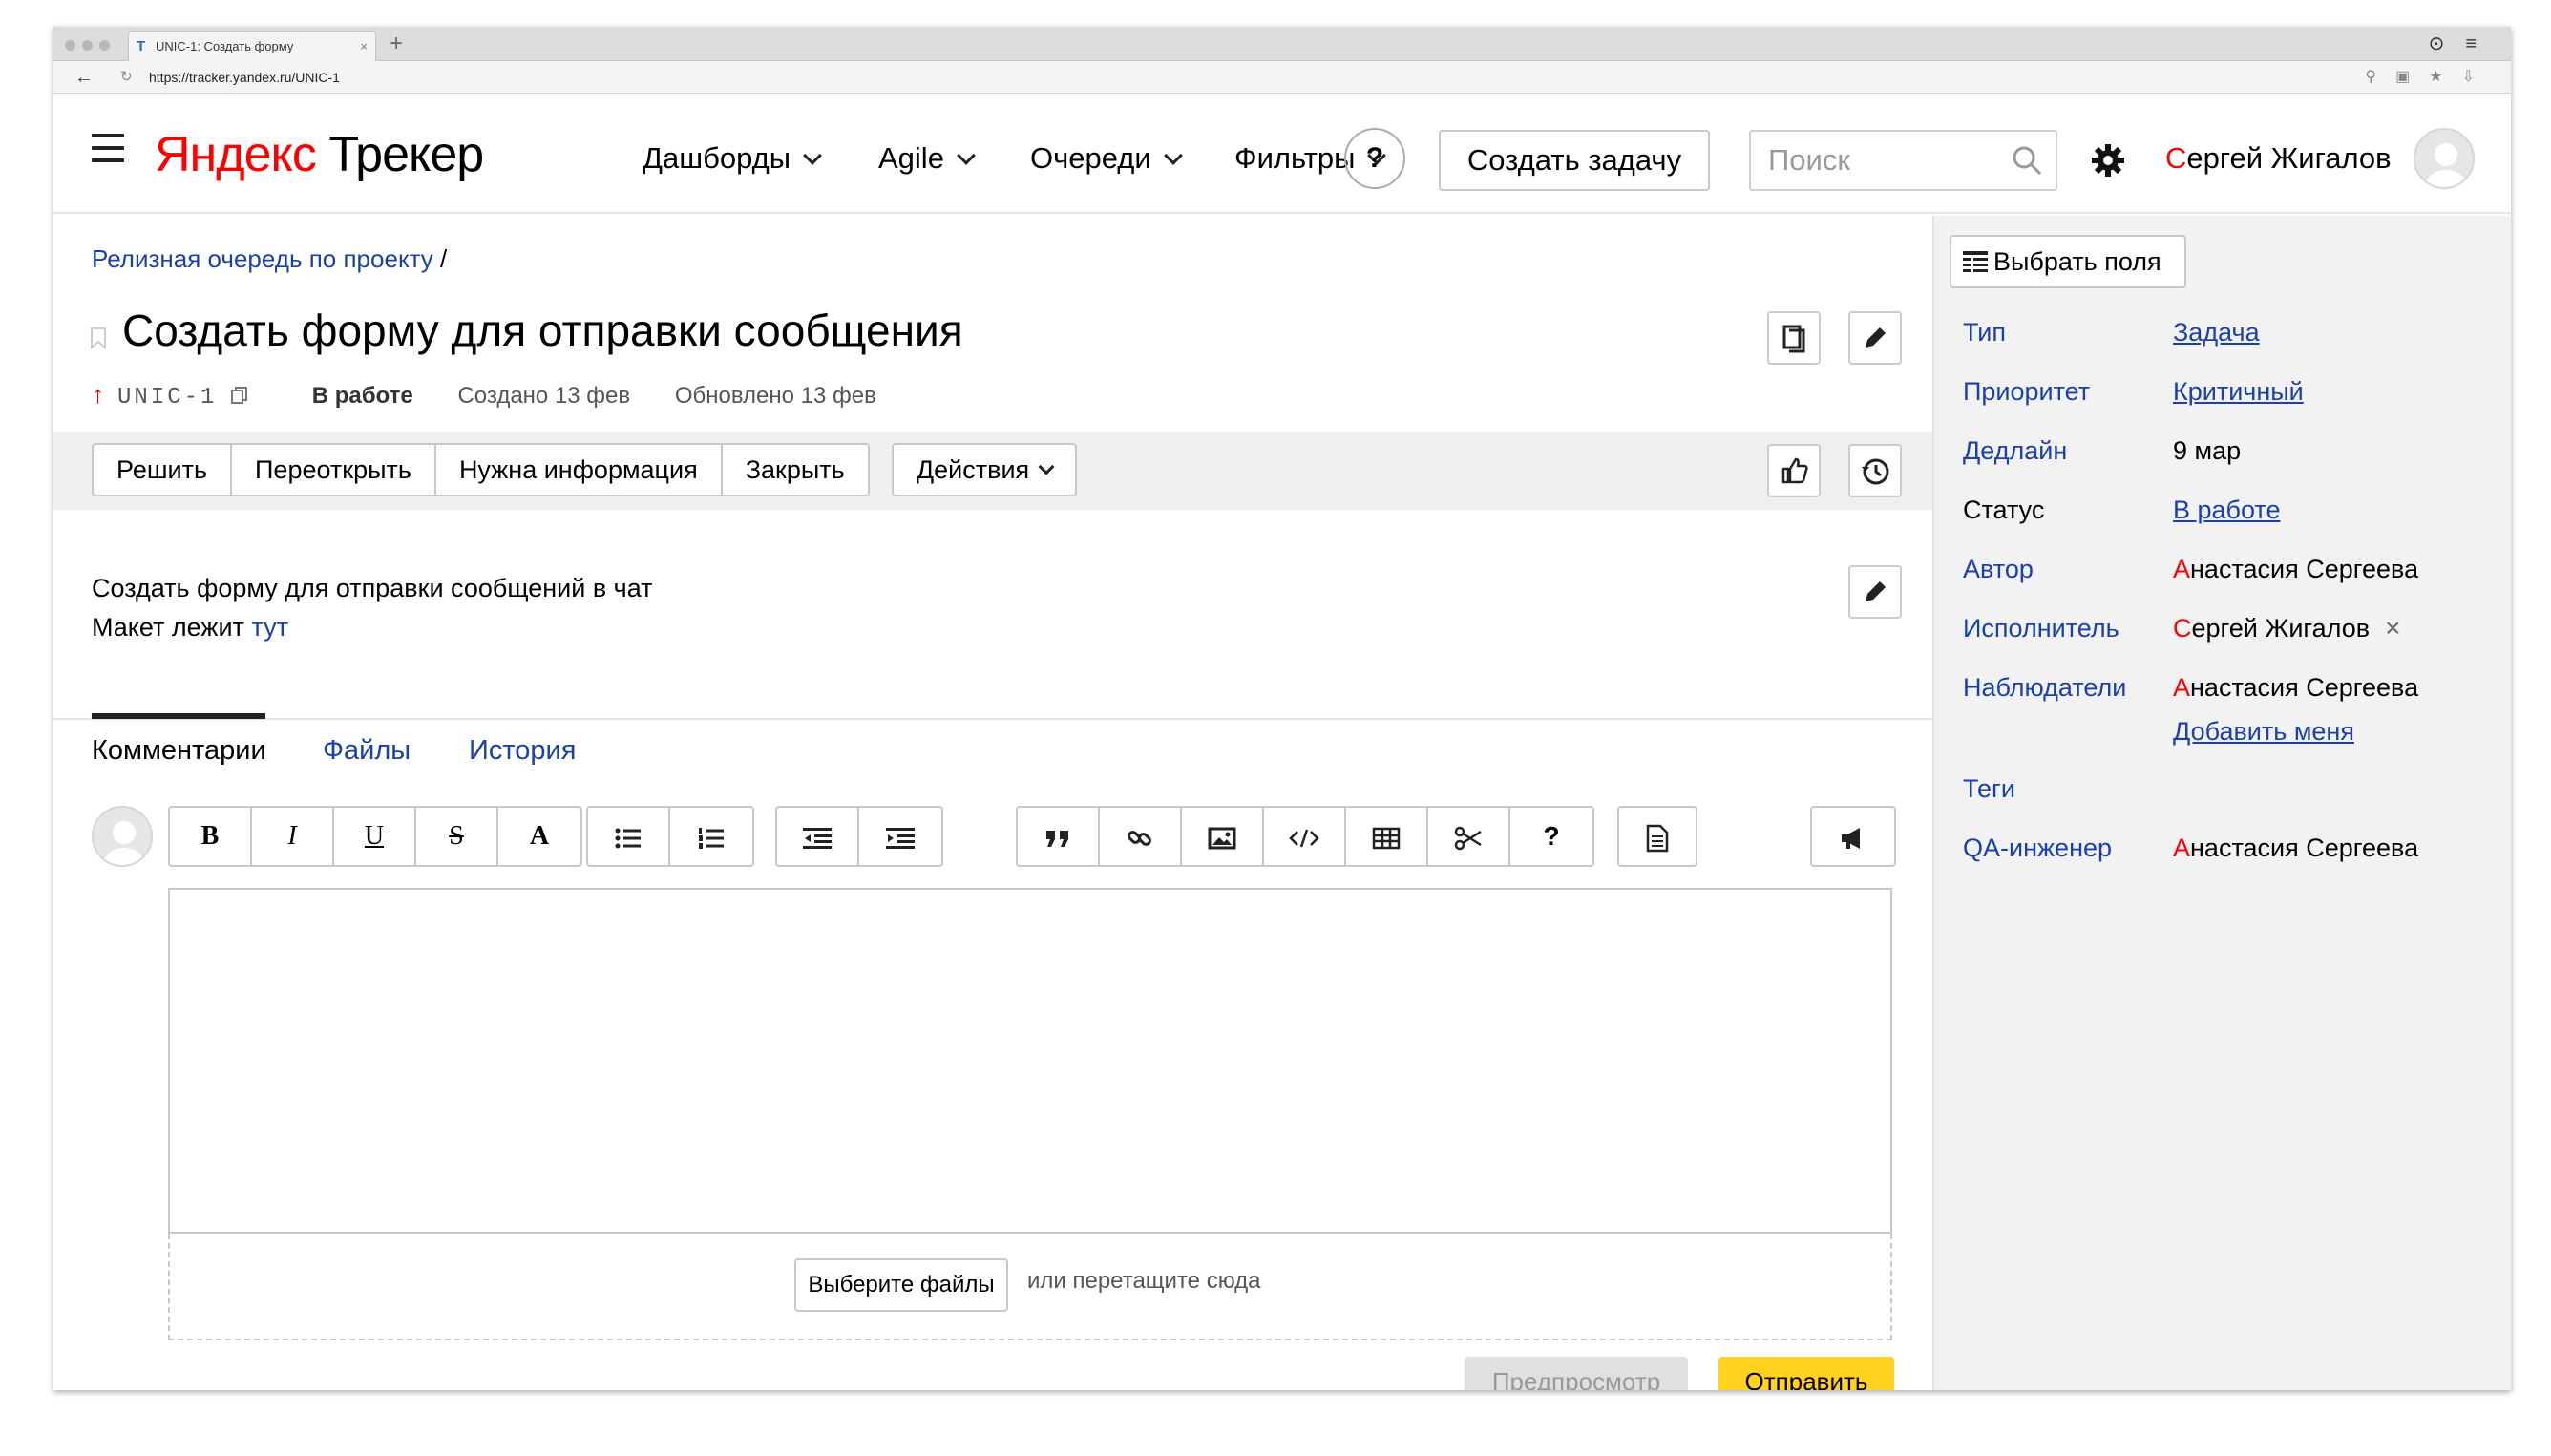 This screenshot has width=2551, height=1456. What do you see at coordinates (87, 45) in the screenshot?
I see `window-minimize-dot` at bounding box center [87, 45].